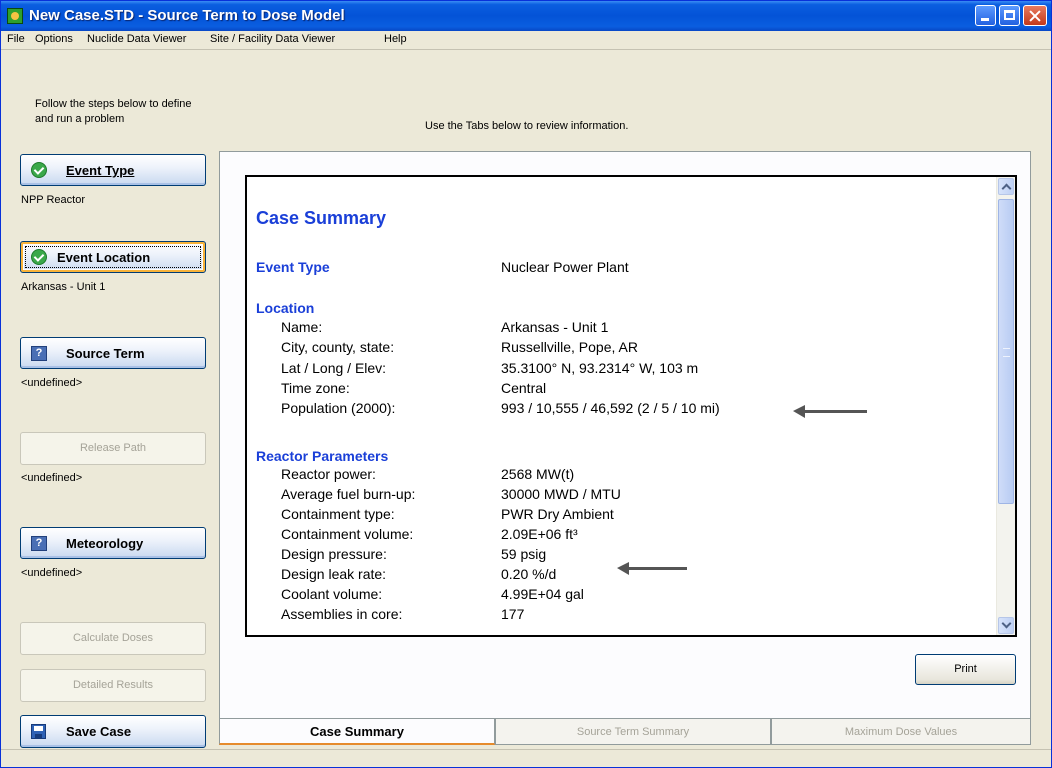  I want to click on row-label: Name:, so click(302, 327).